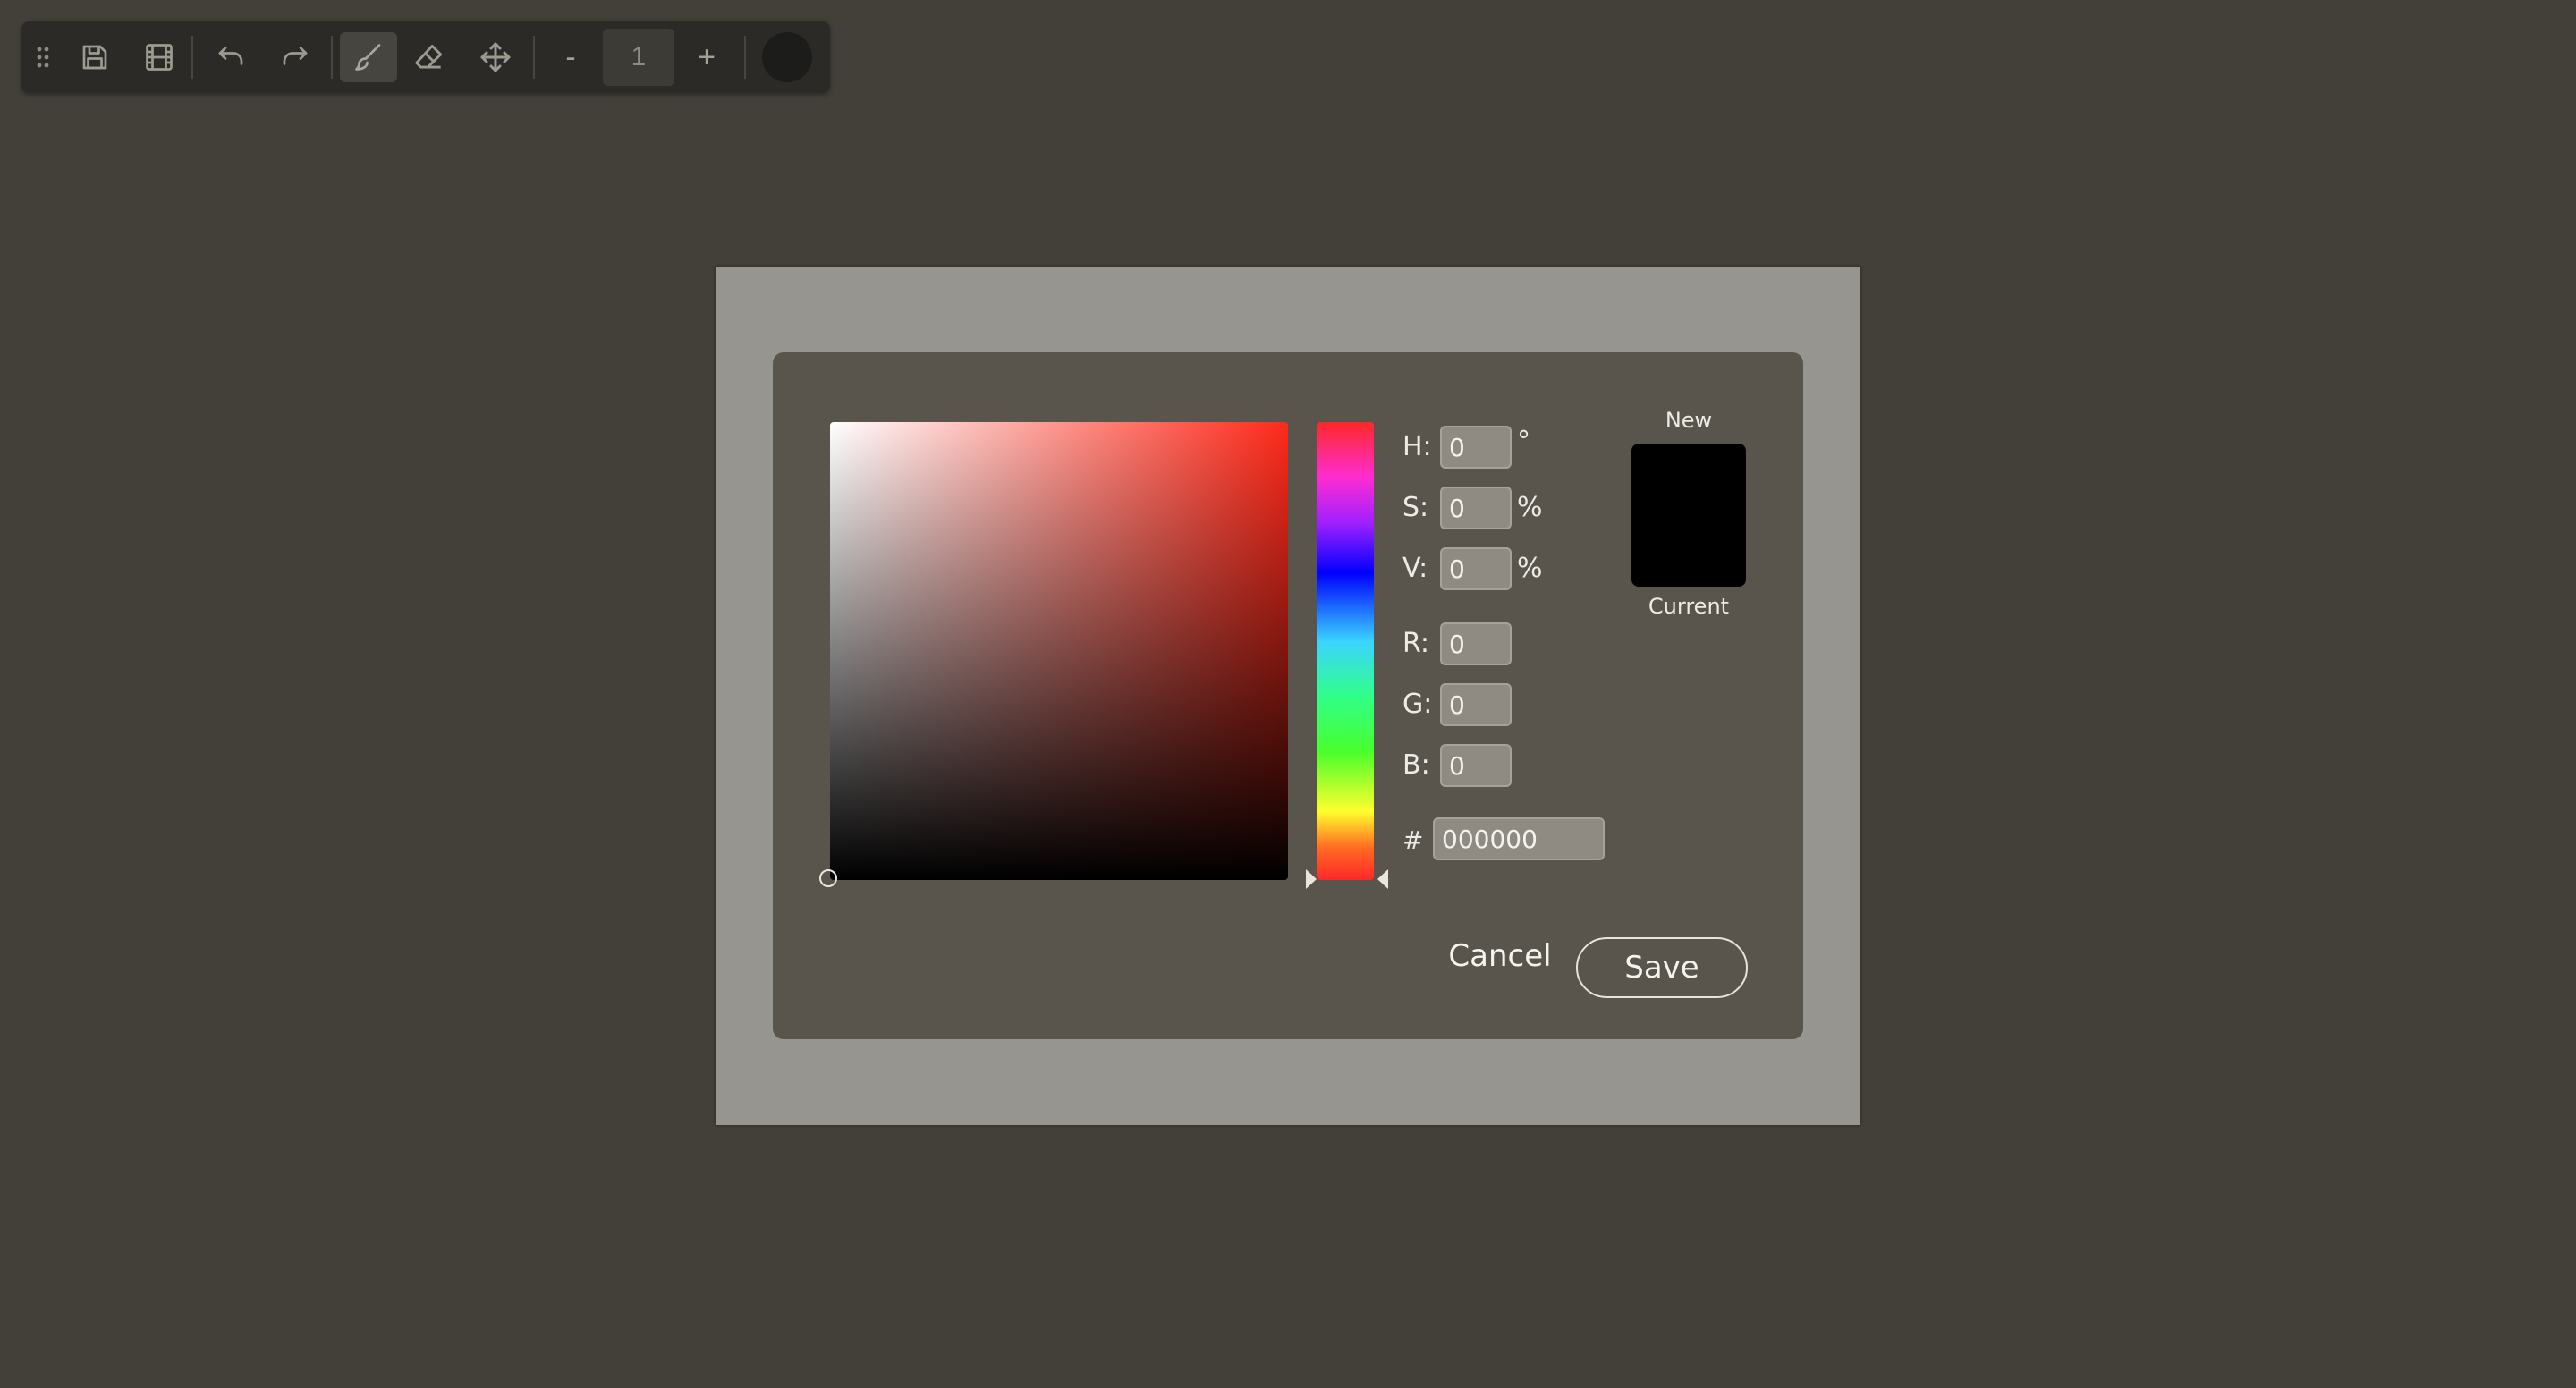 The height and width of the screenshot is (1388, 2576). I want to click on green-input, so click(1476, 704).